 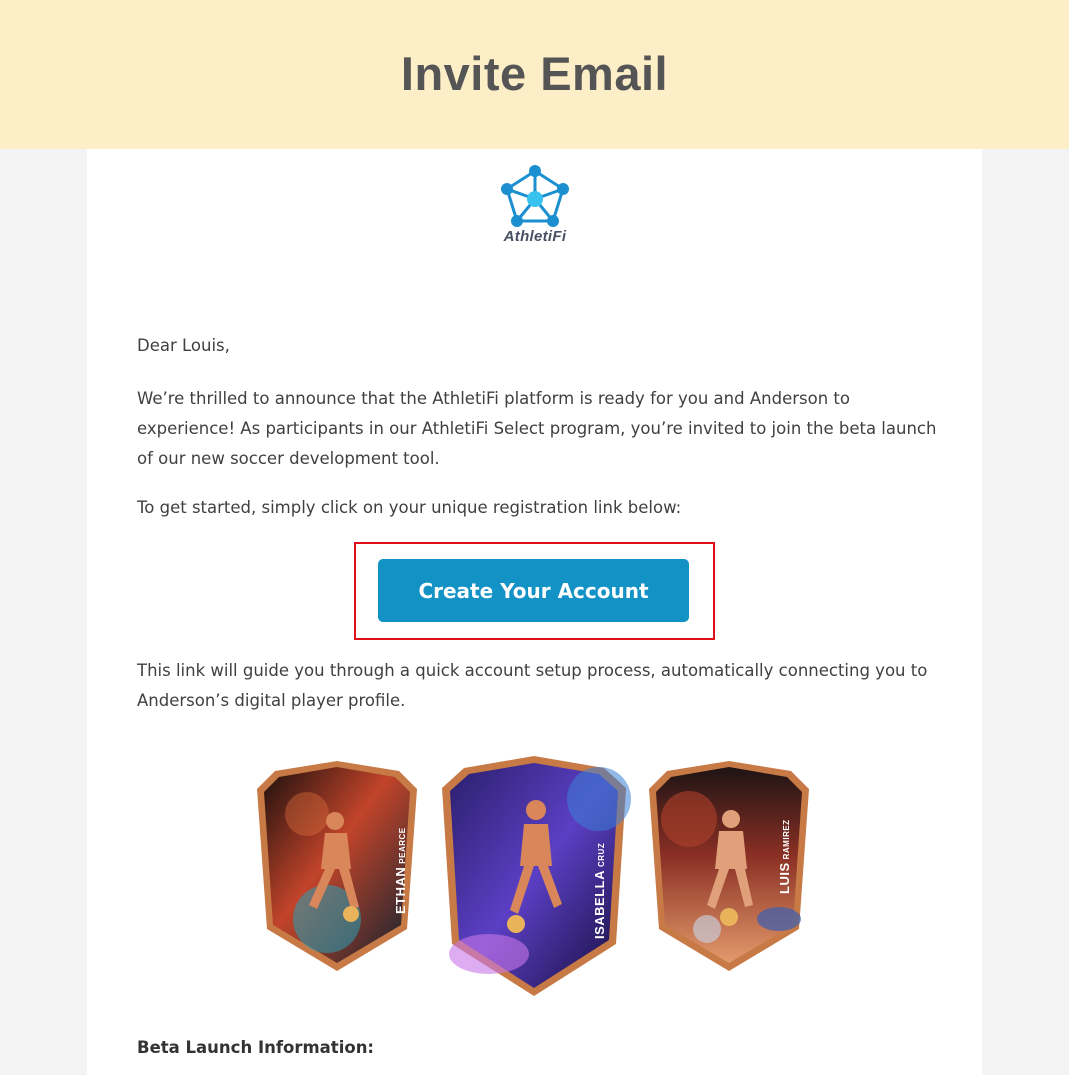 I want to click on banner-title: Invite Email, so click(x=534, y=73).